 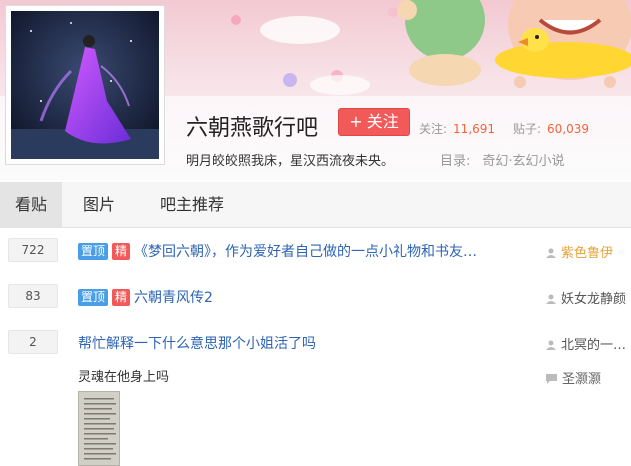 I want to click on catalog-link: 奇幻·玄幻小说, so click(x=523, y=161).